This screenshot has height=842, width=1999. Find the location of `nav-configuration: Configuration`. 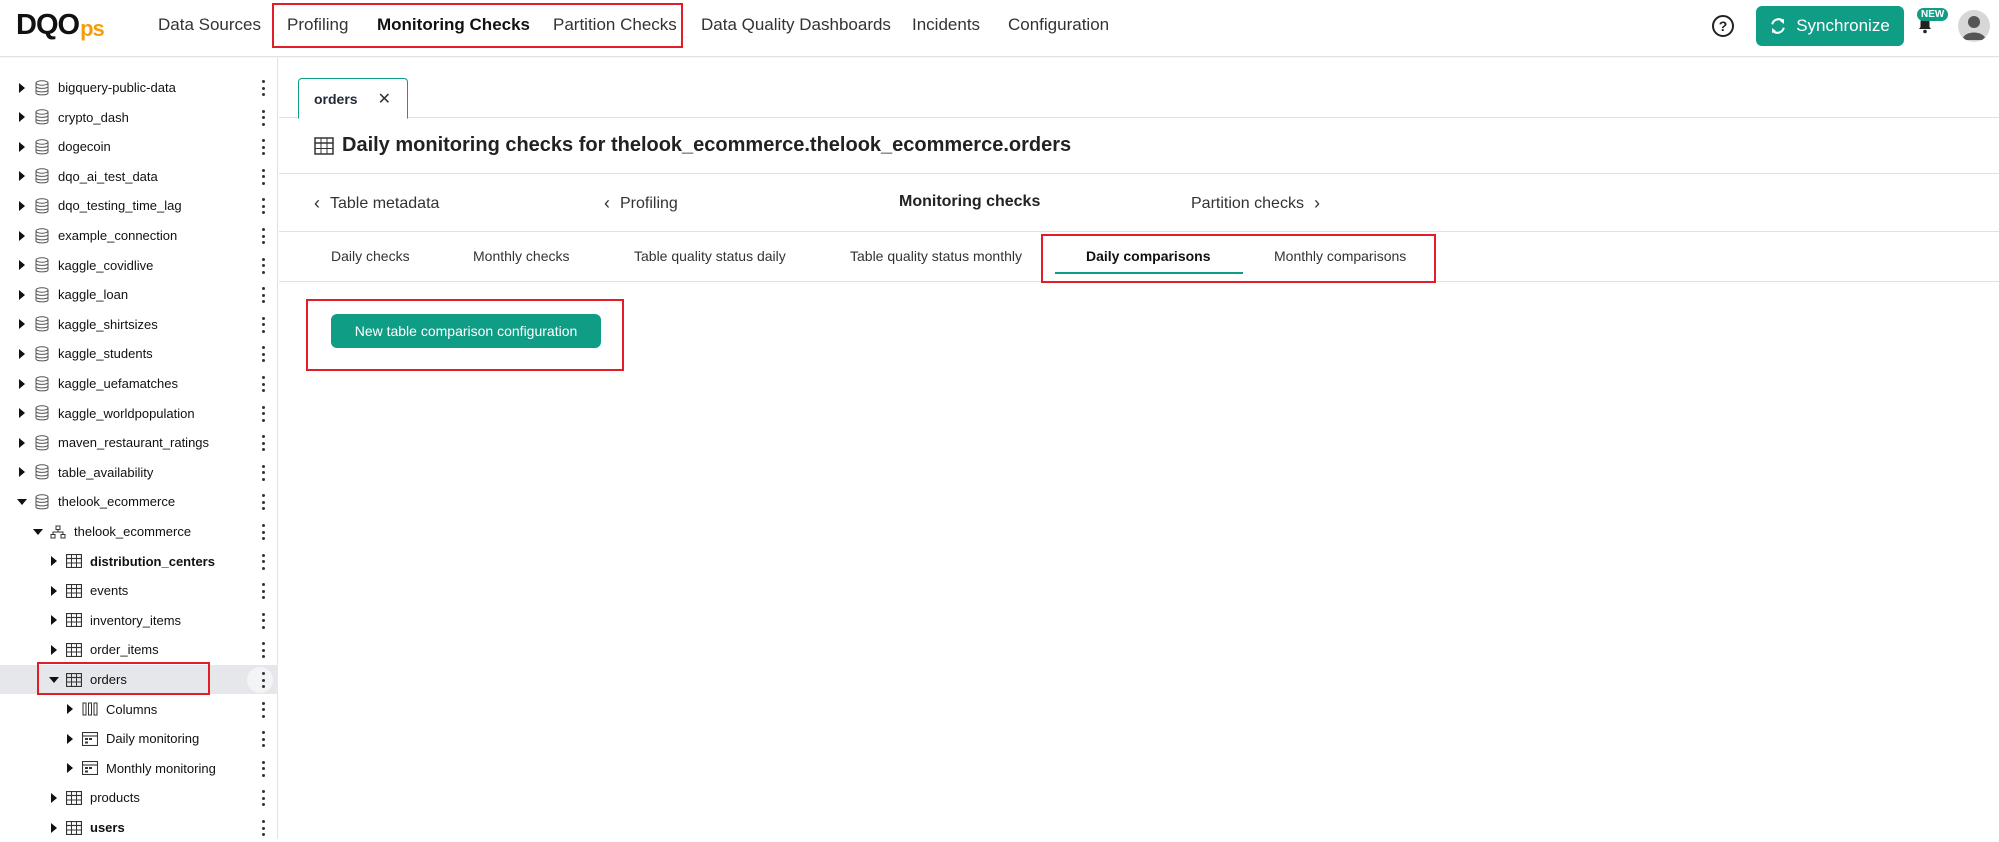

nav-configuration: Configuration is located at coordinates (1058, 25).